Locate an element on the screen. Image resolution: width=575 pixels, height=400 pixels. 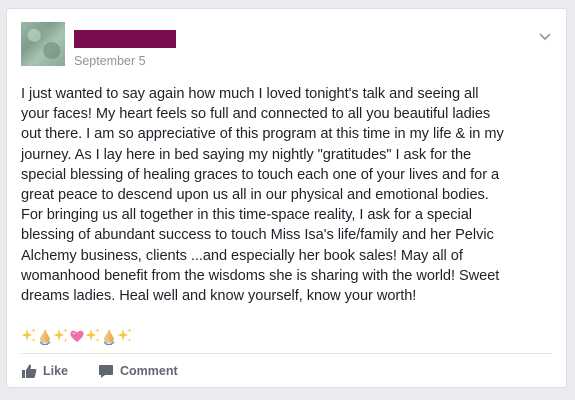
comment-button: Comment is located at coordinates (138, 371).